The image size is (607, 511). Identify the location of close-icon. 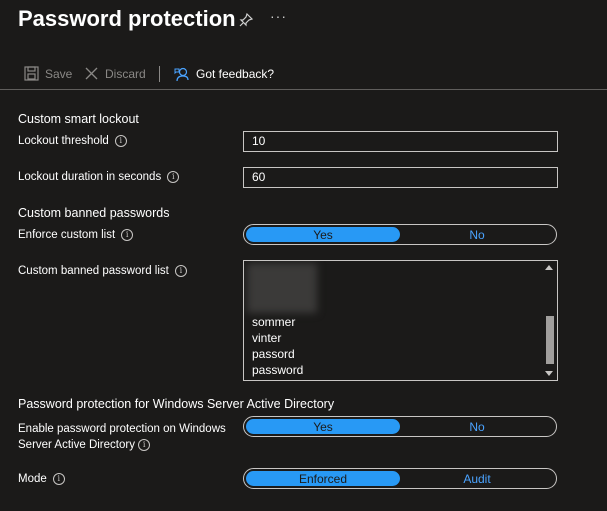
(91, 73).